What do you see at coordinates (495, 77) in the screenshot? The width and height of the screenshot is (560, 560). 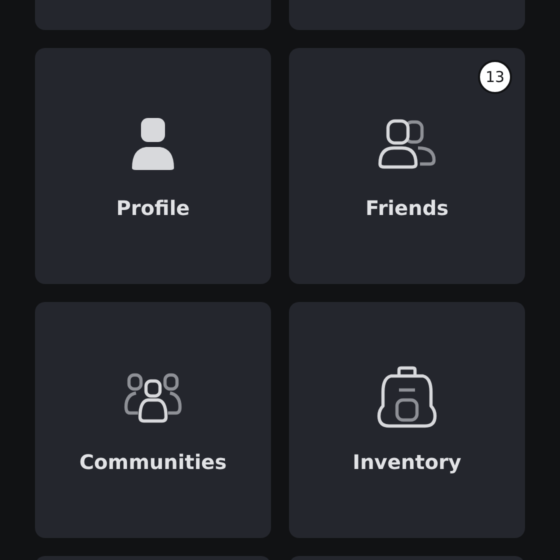 I see `count-badge: 13` at bounding box center [495, 77].